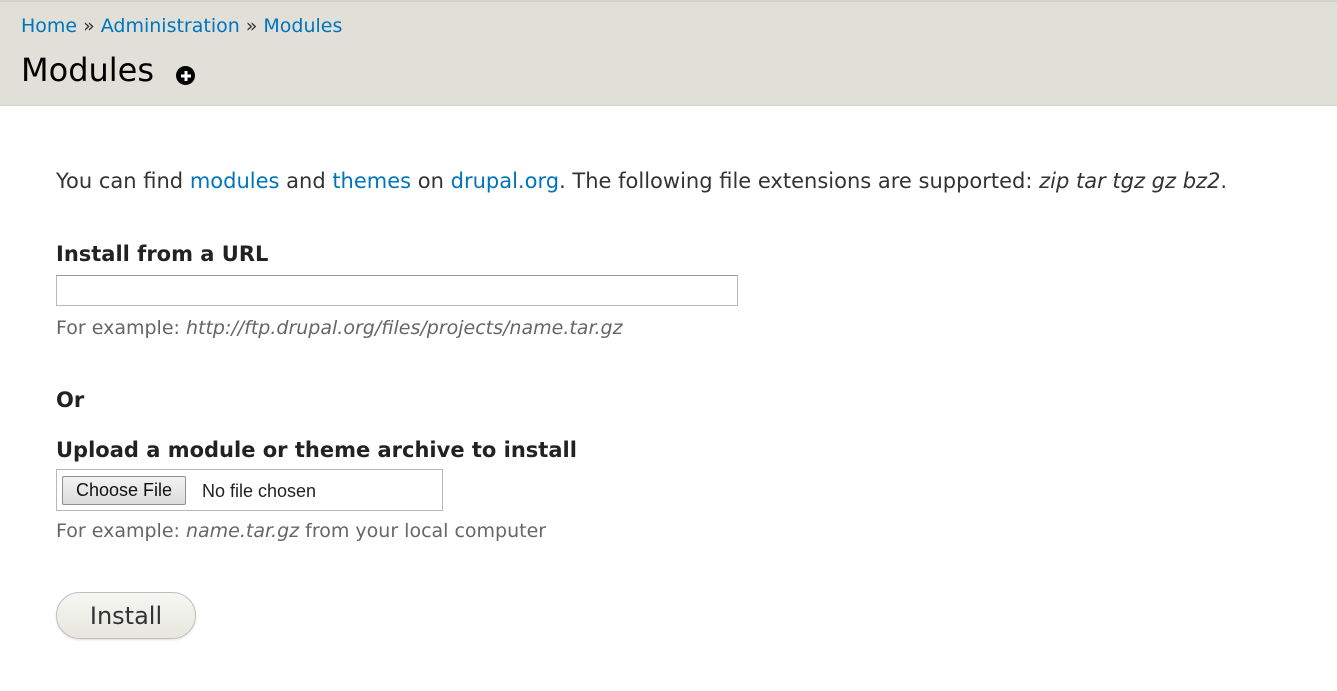  Describe the element at coordinates (371, 181) in the screenshot. I see `themes-link: themes` at that location.